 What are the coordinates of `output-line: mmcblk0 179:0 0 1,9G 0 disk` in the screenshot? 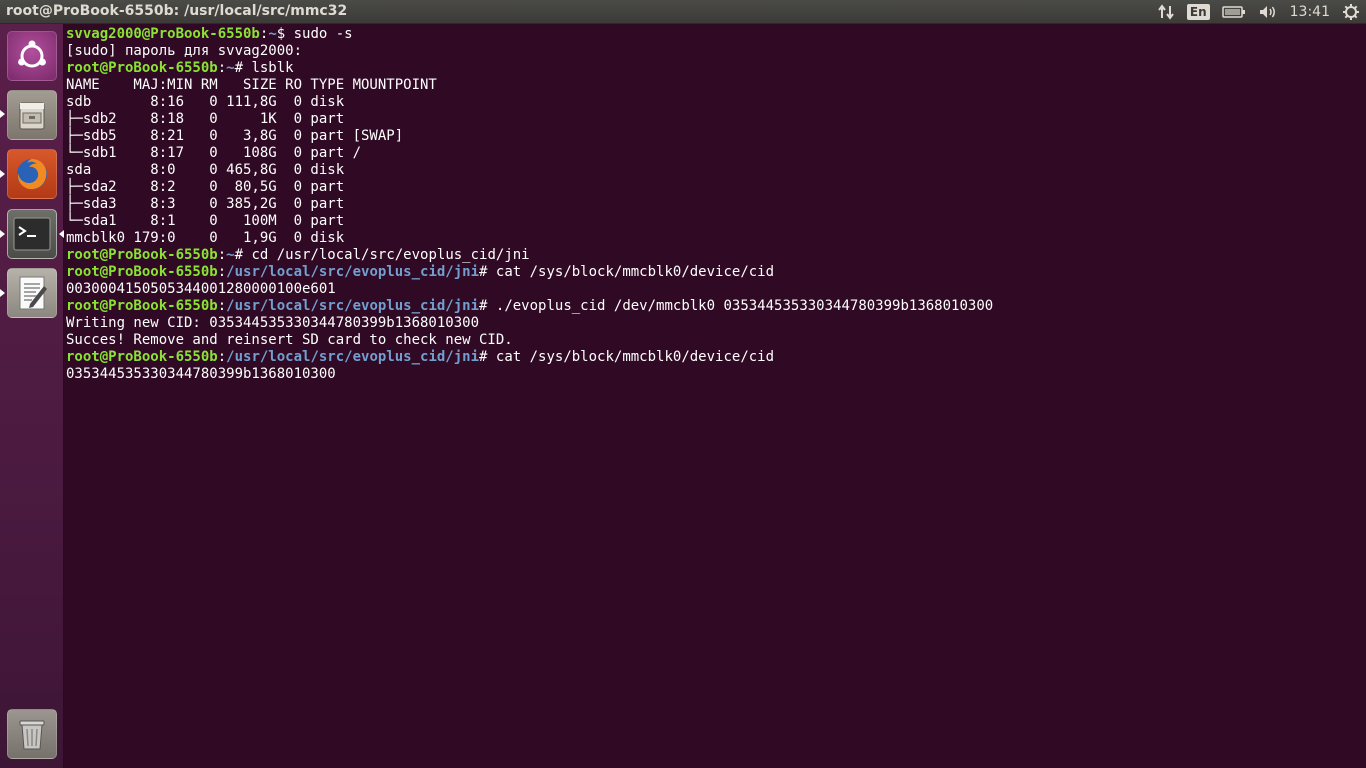 It's located at (709, 238).